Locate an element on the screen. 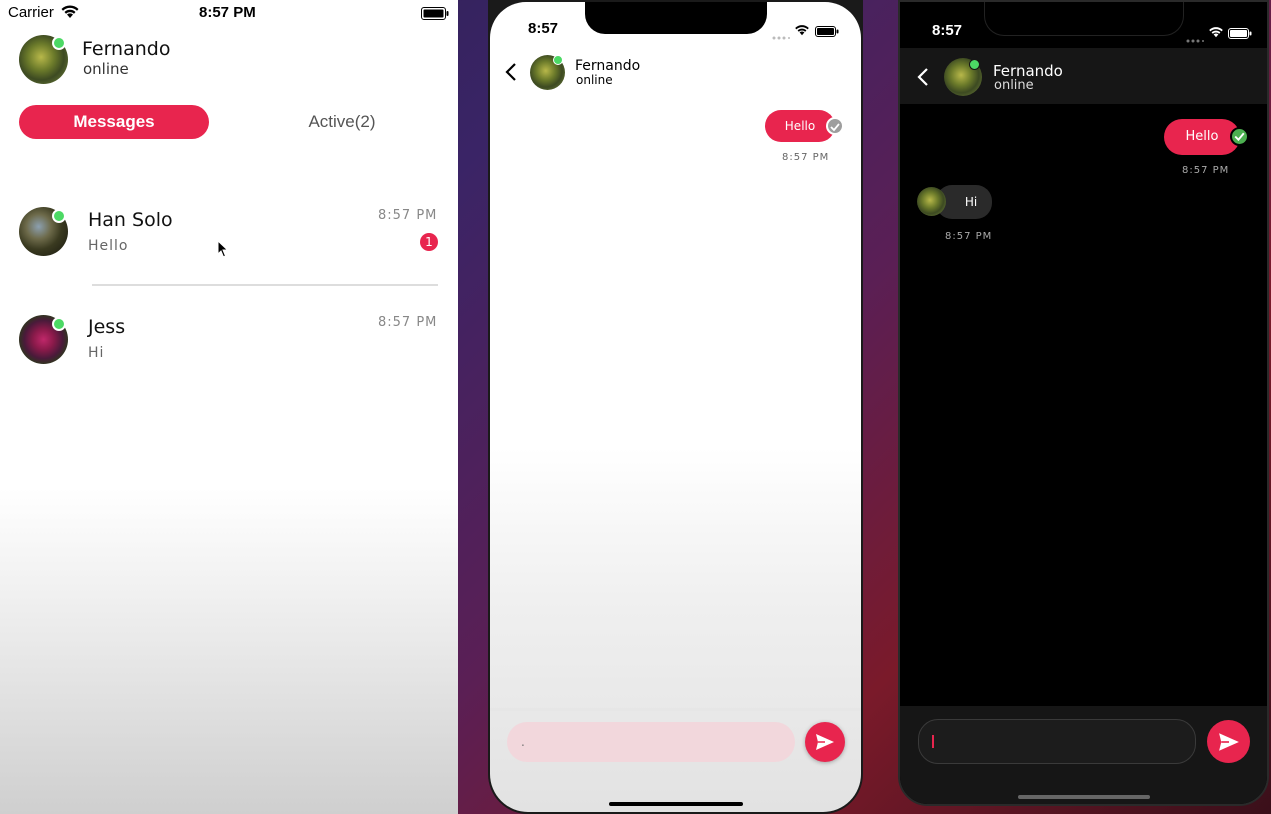 The image size is (1271, 814). mouse-cursor-icon is located at coordinates (223, 250).